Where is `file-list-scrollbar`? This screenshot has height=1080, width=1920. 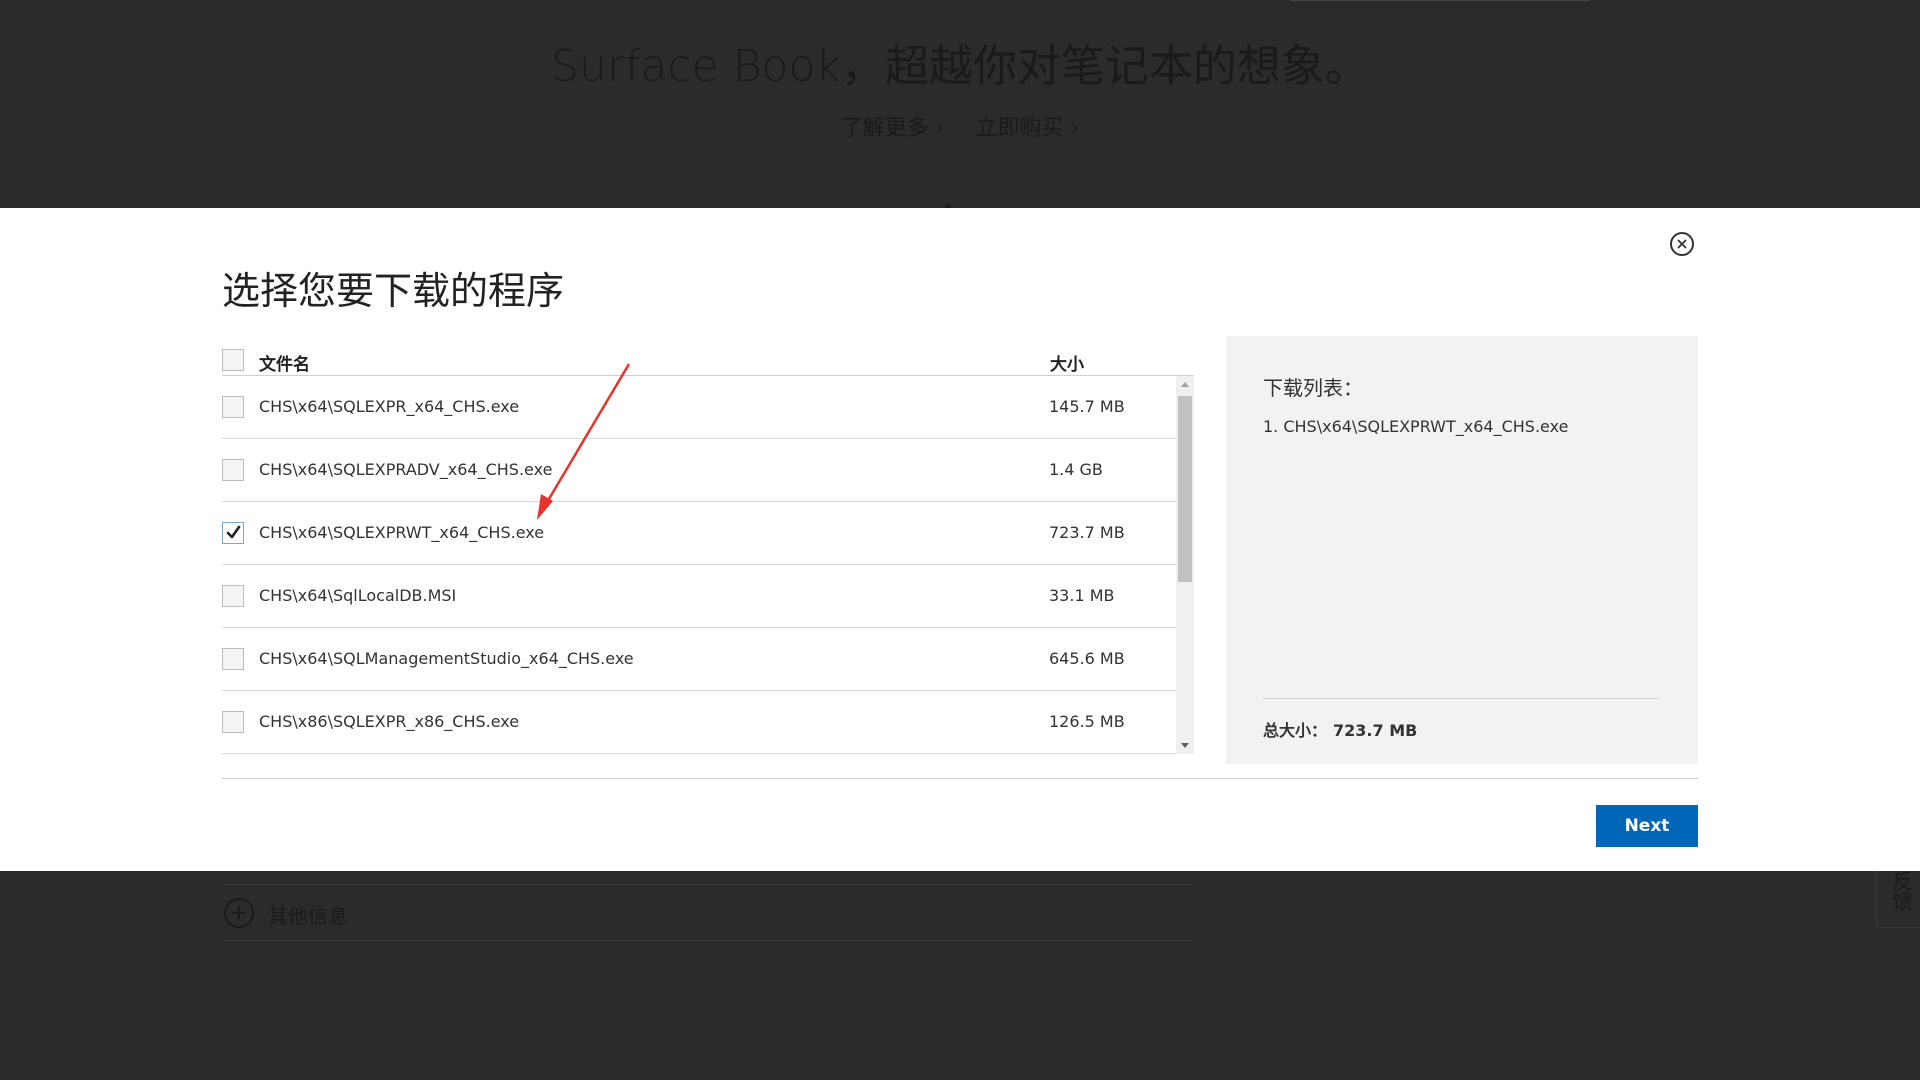
file-list-scrollbar is located at coordinates (1185, 565).